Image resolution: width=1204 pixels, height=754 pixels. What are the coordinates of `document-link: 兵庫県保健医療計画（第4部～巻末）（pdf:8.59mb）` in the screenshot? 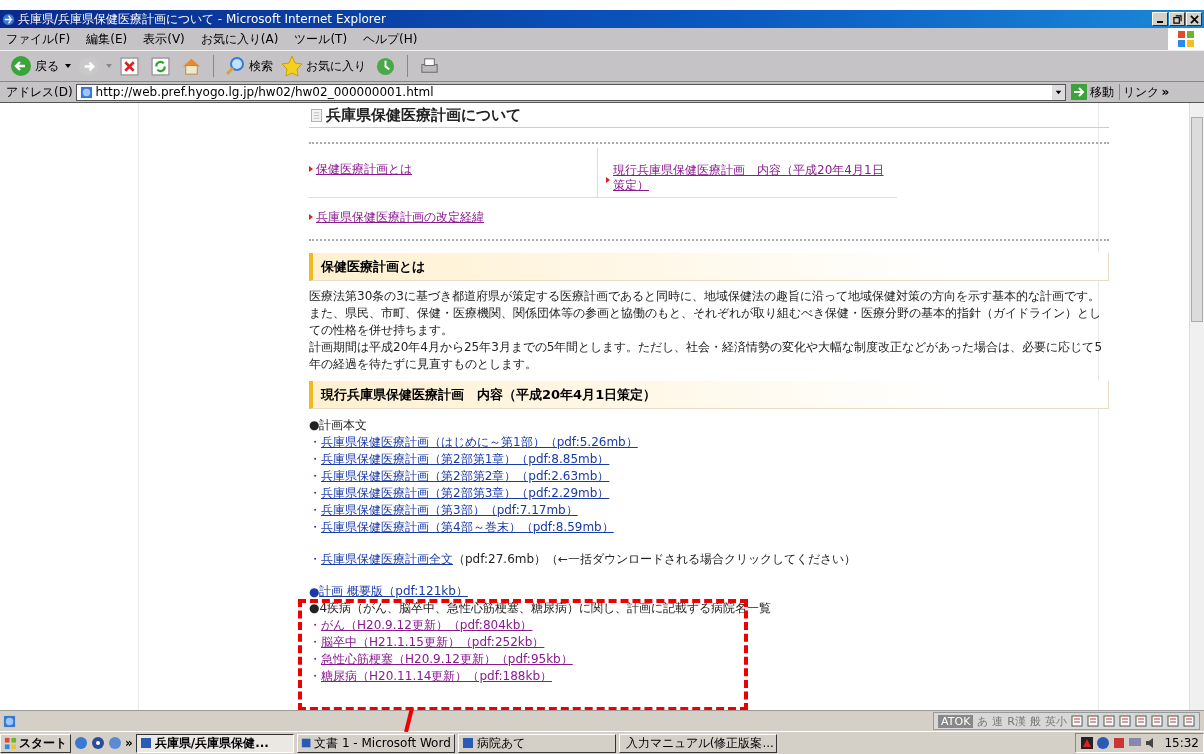 It's located at (467, 527).